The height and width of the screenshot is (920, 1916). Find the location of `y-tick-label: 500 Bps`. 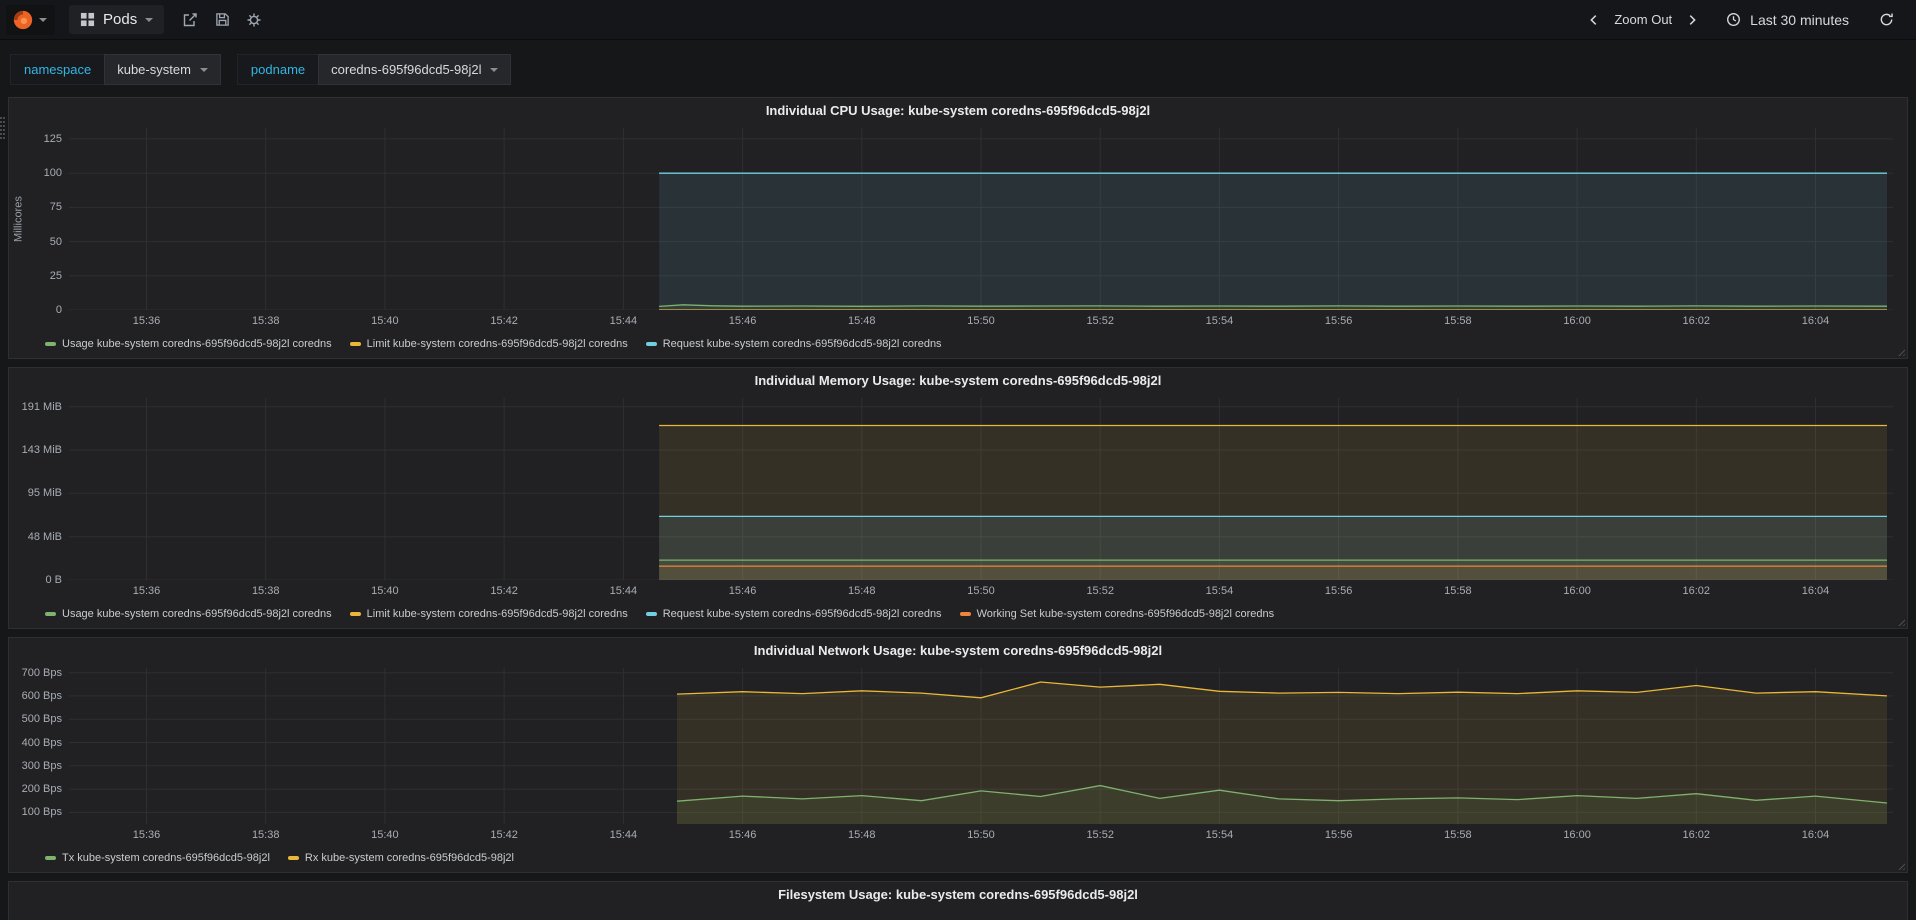

y-tick-label: 500 Bps is located at coordinates (41, 719).